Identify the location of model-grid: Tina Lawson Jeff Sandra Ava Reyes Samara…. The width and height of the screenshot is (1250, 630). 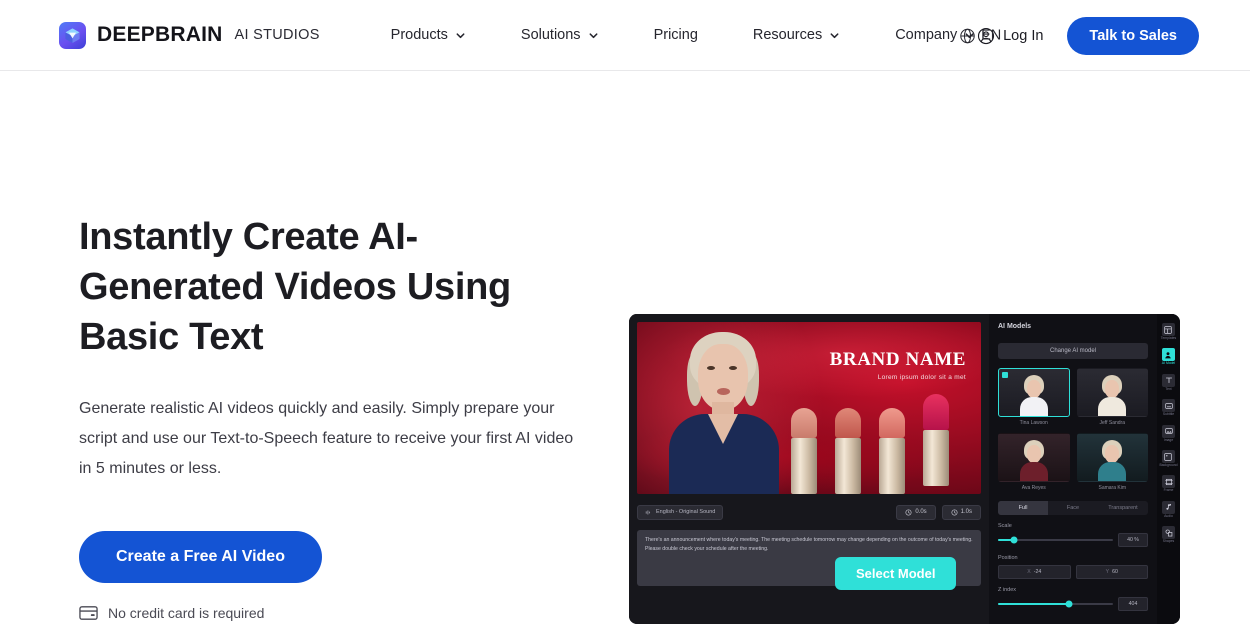
(1073, 429).